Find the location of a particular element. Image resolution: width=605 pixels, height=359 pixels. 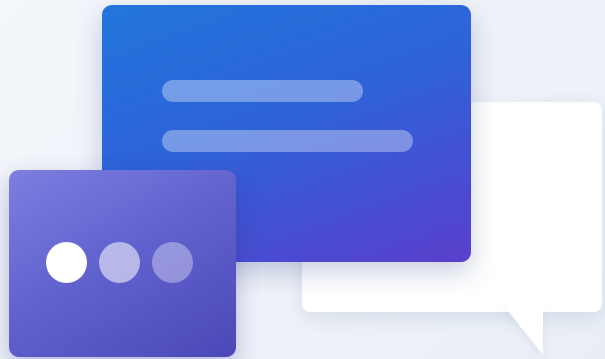

speech-bubble-tail is located at coordinates (523, 330).